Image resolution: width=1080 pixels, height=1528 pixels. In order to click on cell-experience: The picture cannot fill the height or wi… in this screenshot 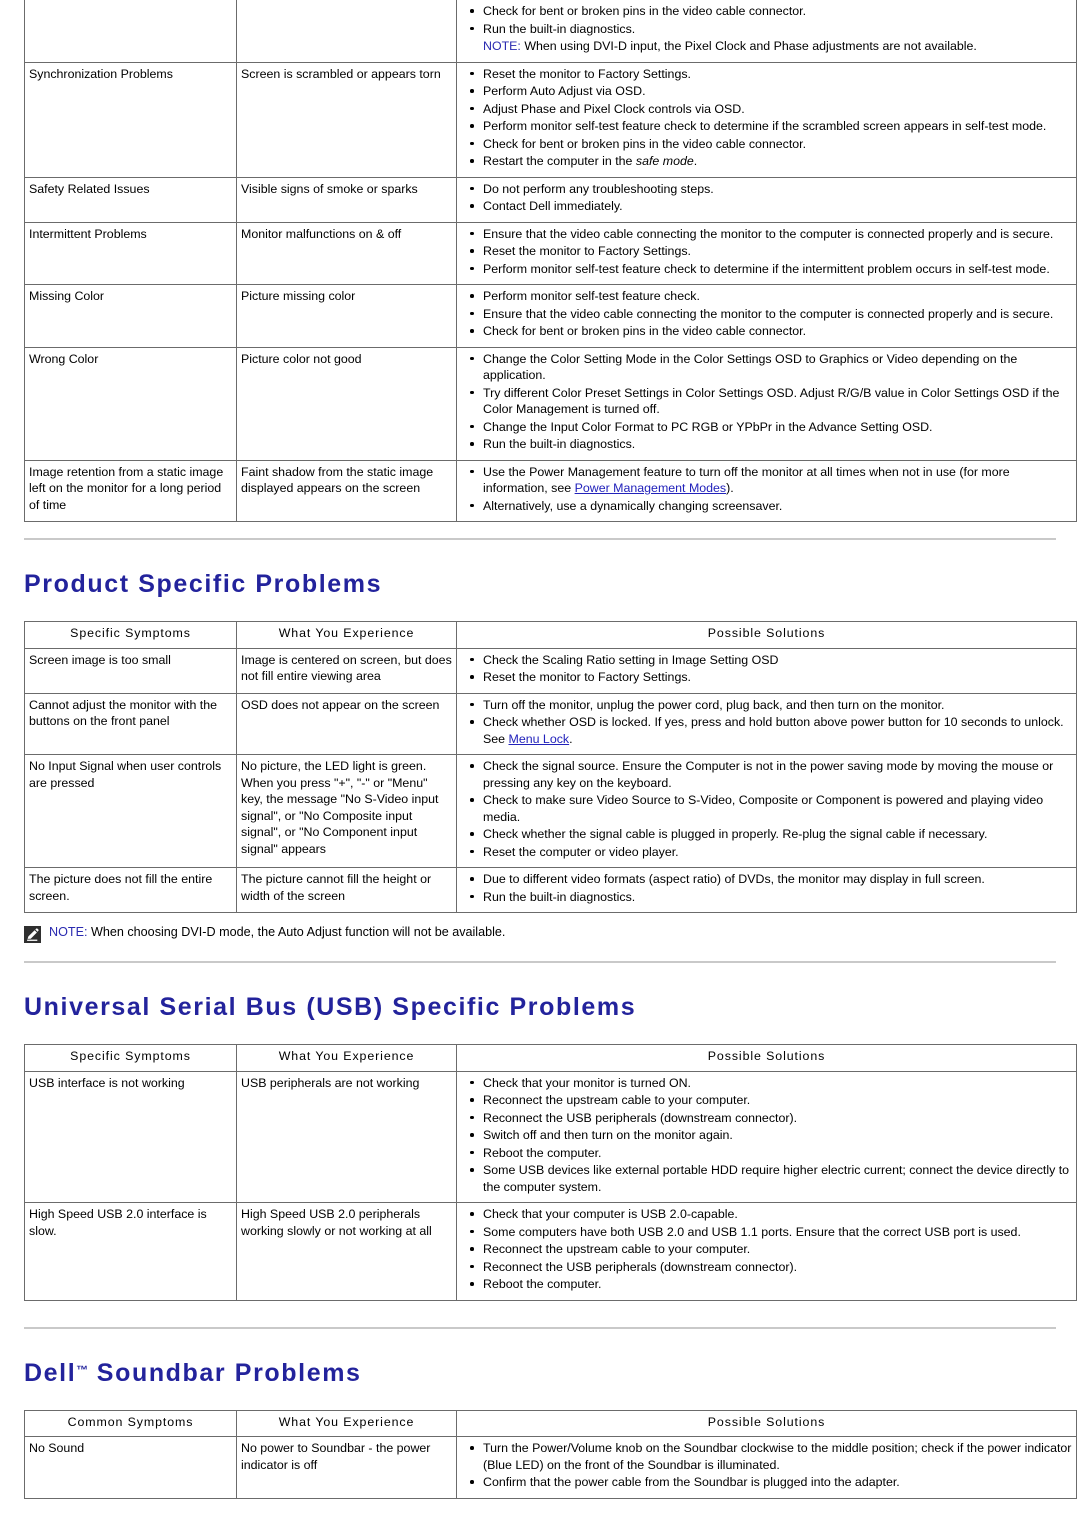, I will do `click(346, 890)`.